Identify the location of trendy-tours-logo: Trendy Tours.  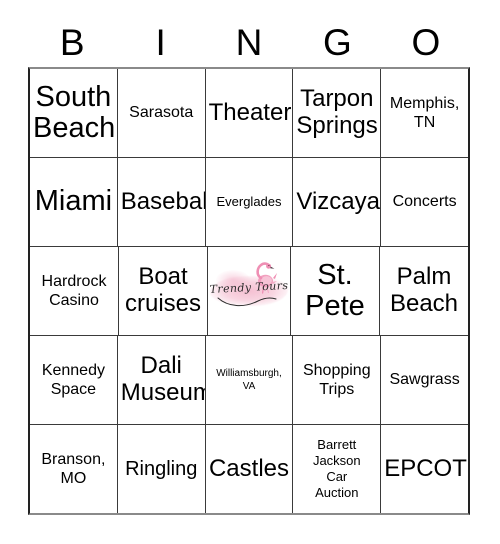
(249, 291).